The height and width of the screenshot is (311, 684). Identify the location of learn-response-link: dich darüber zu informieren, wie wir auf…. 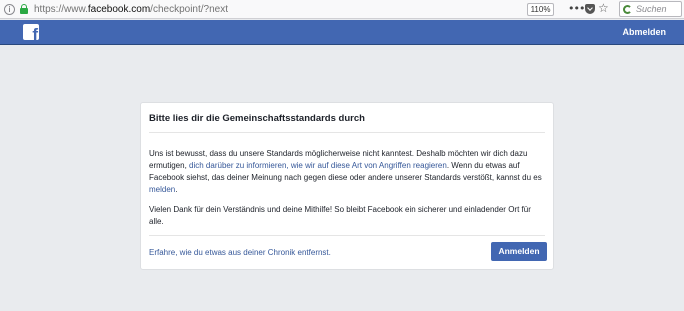
(318, 165).